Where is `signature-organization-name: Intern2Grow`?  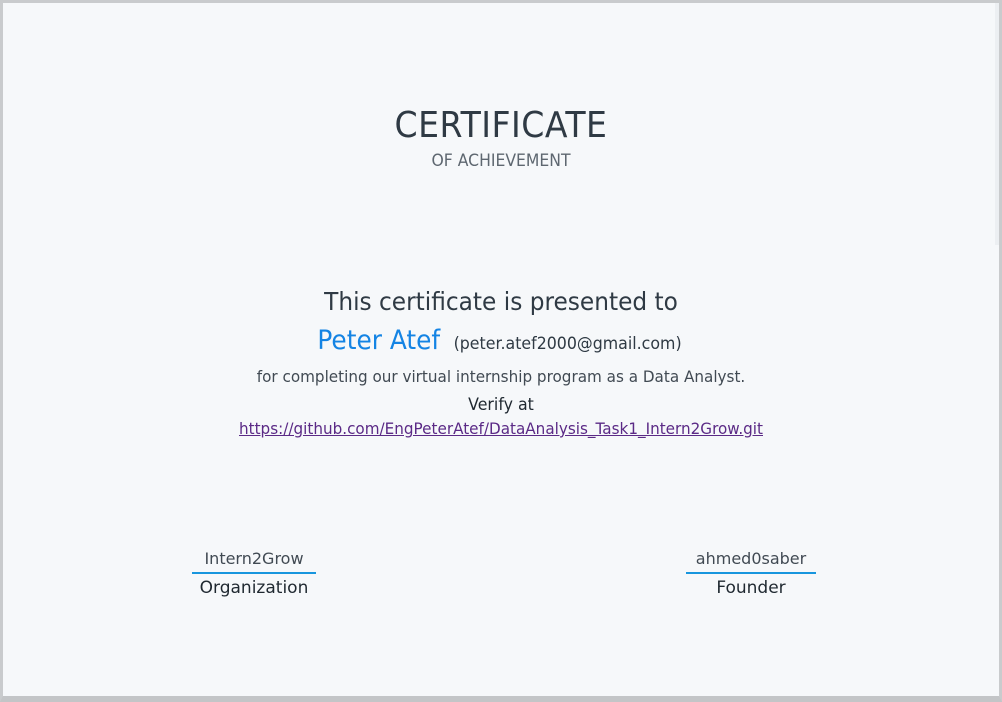
signature-organization-name: Intern2Grow is located at coordinates (254, 561).